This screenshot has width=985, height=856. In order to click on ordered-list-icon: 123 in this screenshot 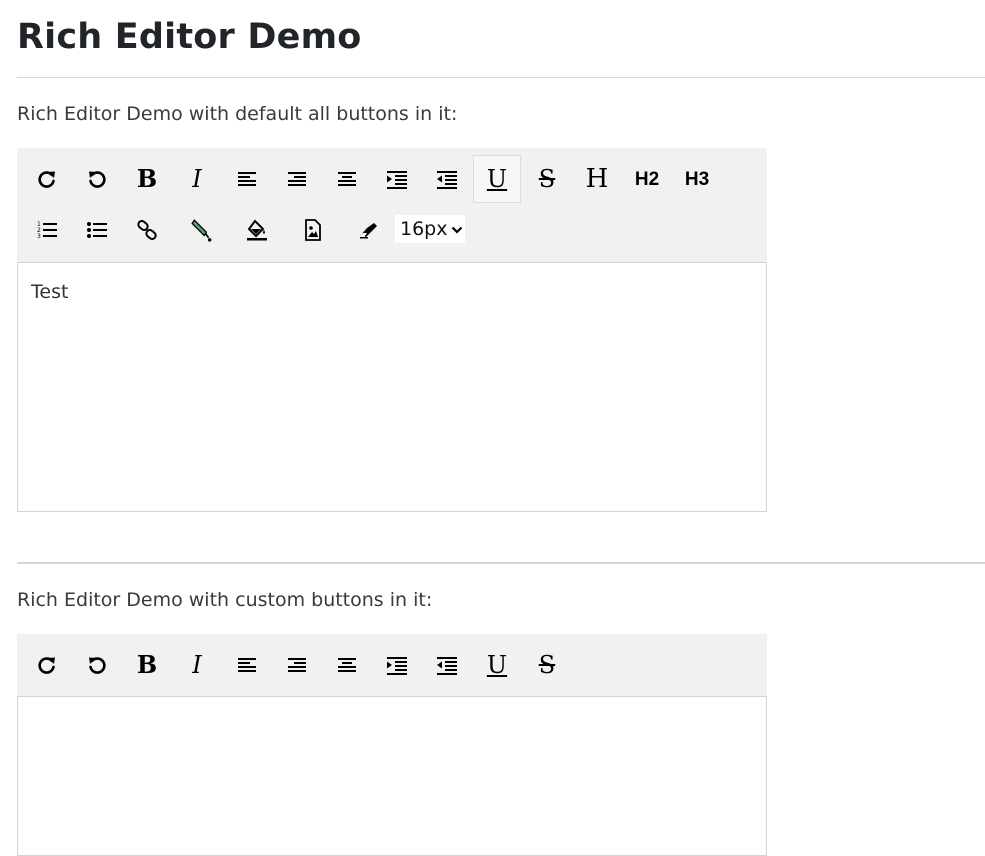, I will do `click(47, 230)`.